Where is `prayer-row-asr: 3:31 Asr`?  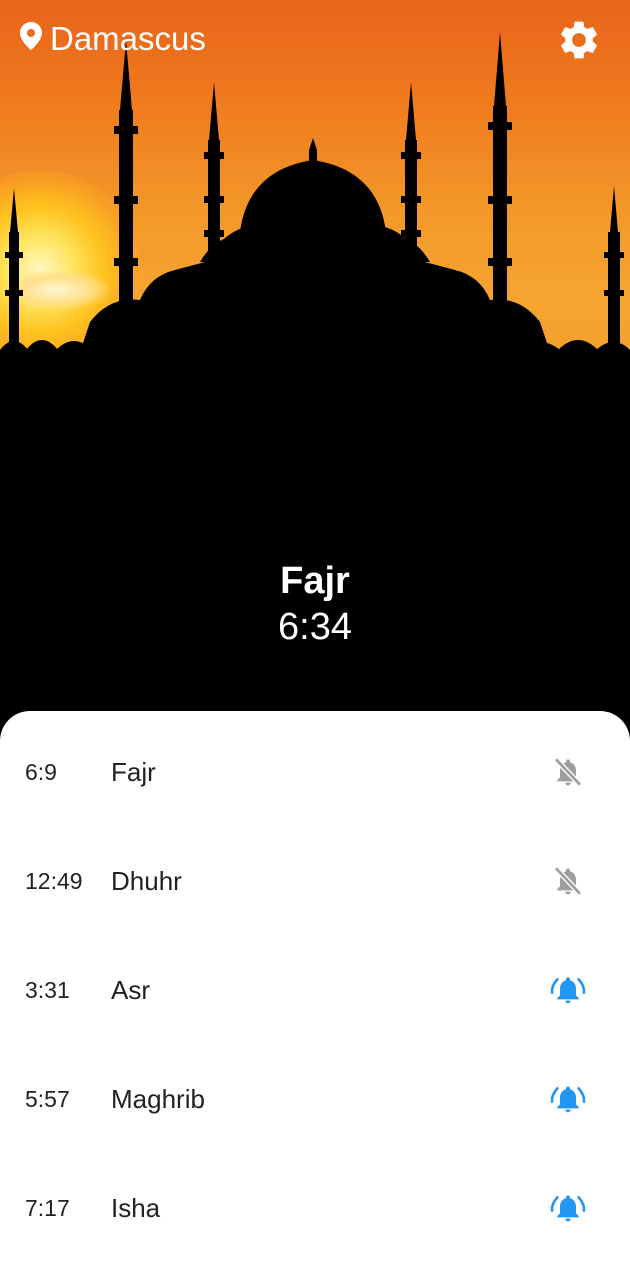 prayer-row-asr: 3:31 Asr is located at coordinates (315, 990).